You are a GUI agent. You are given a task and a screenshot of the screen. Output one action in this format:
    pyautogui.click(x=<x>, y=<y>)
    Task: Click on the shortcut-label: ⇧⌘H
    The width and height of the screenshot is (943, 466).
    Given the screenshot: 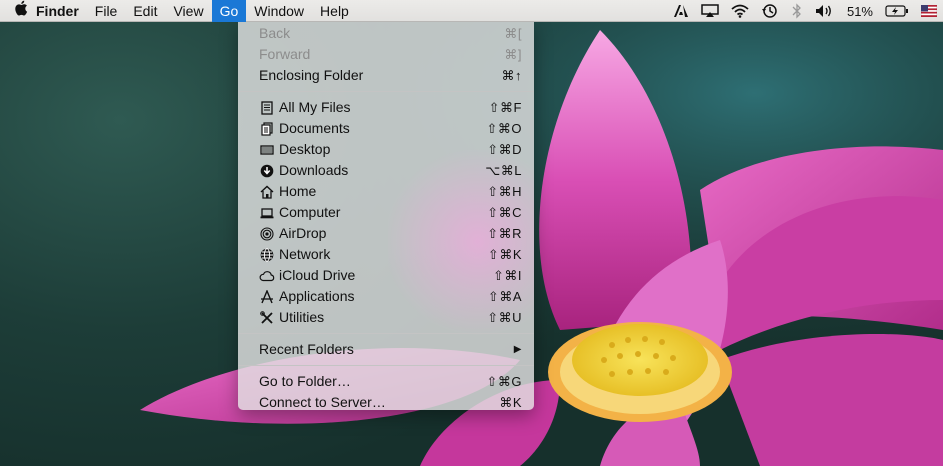 What is the action you would take?
    pyautogui.click(x=504, y=191)
    